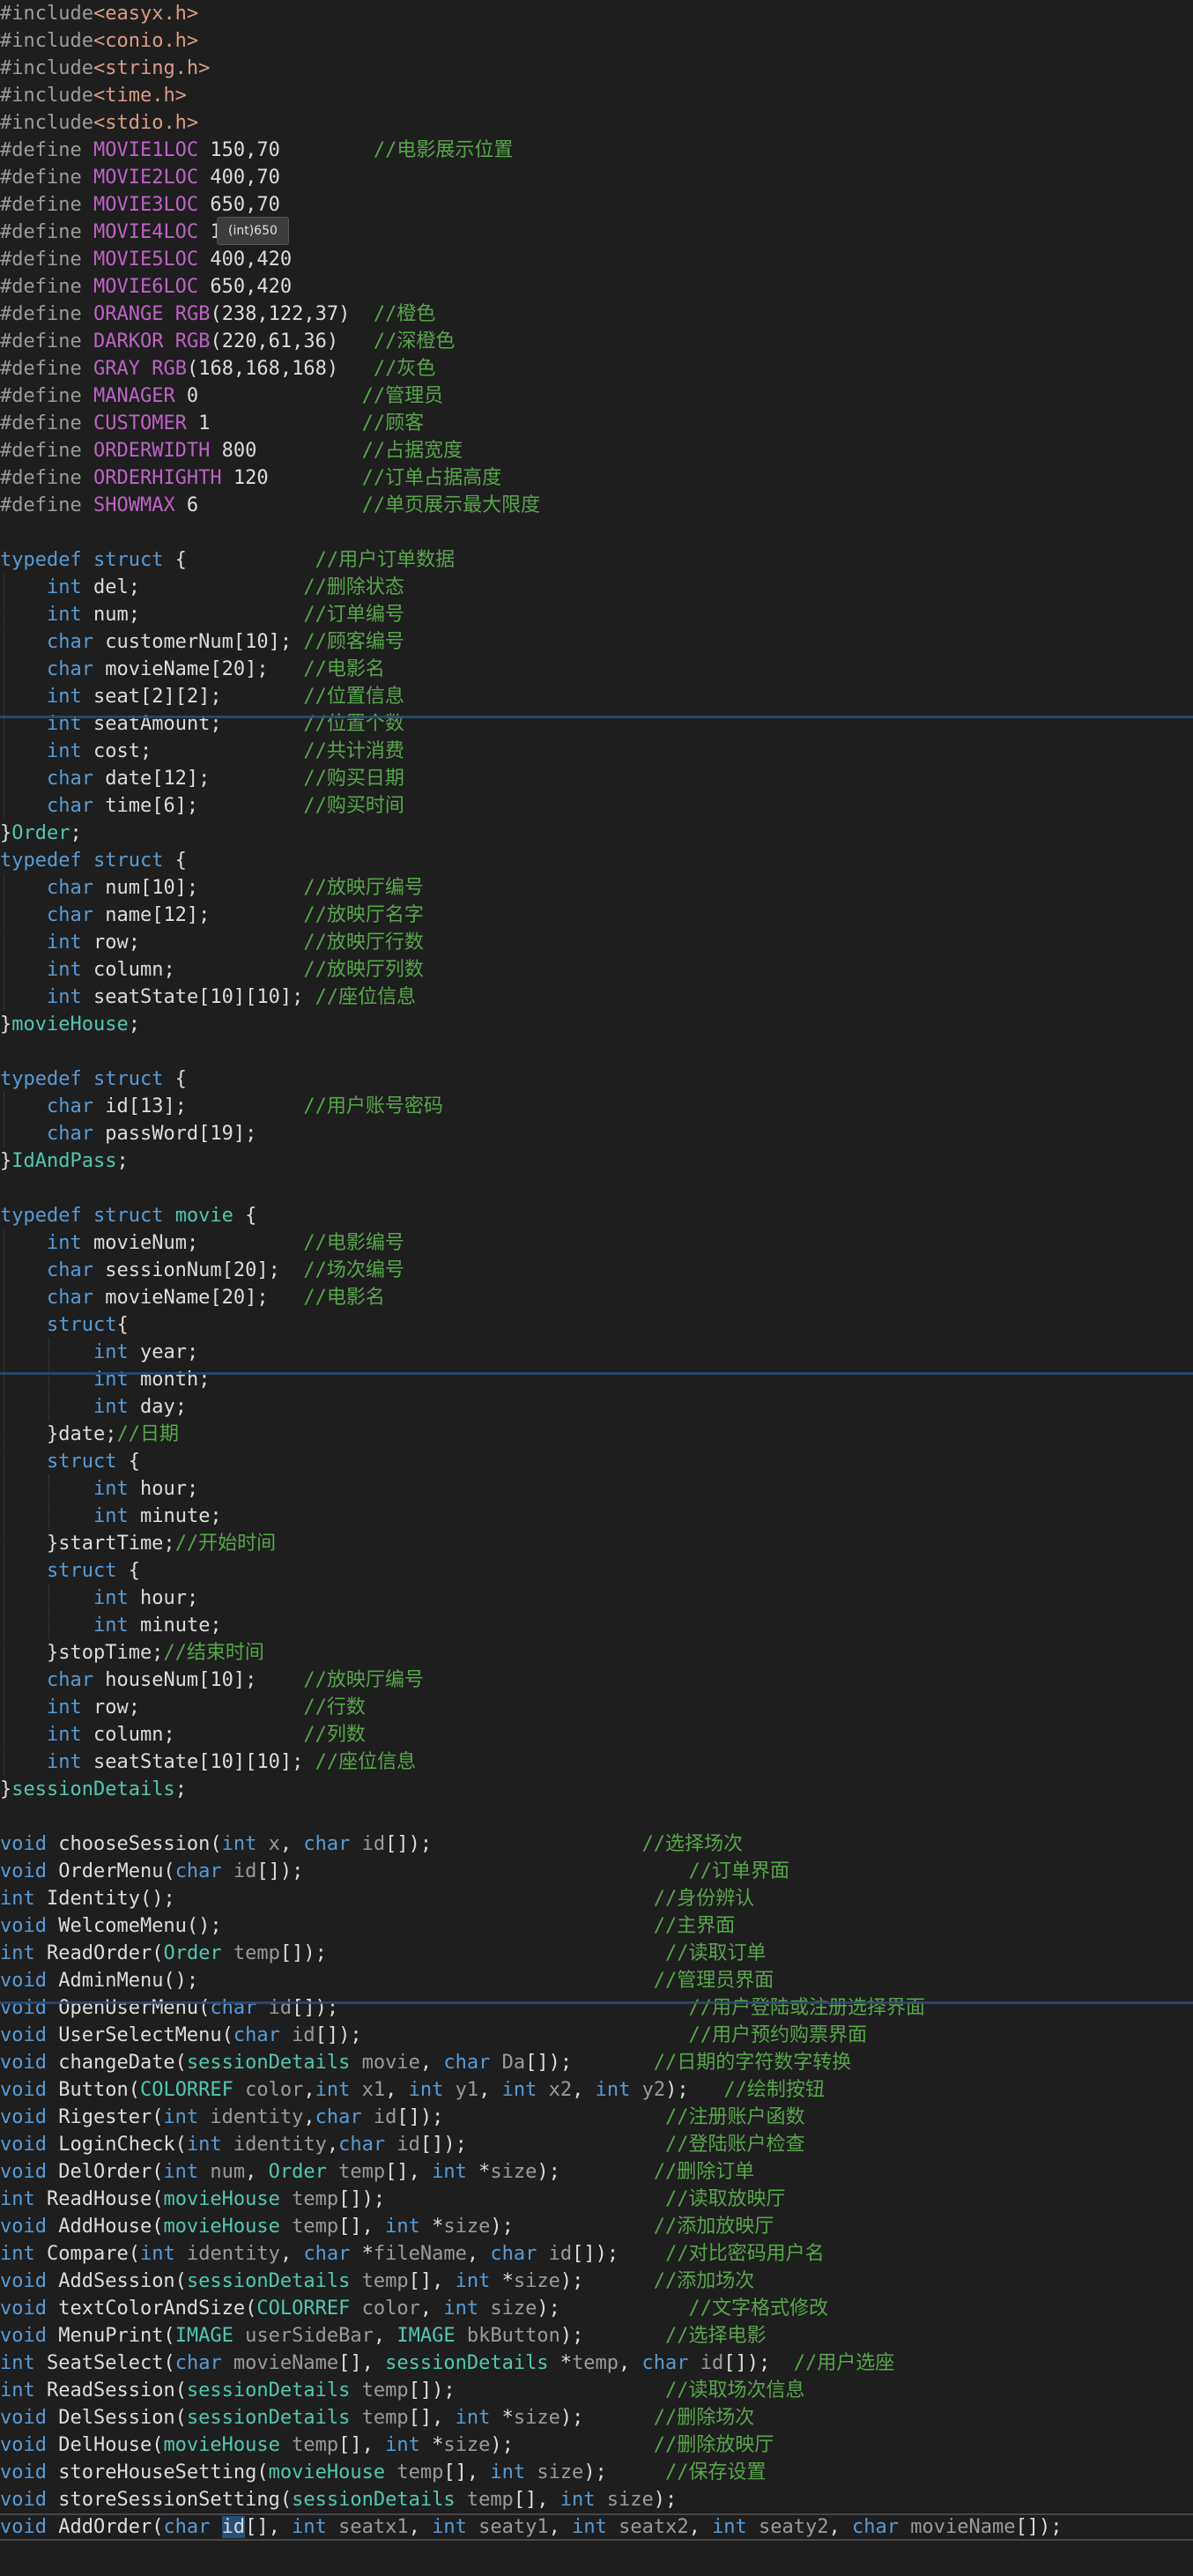  Describe the element at coordinates (596, 177) in the screenshot. I see `code-line: #define MOVIE2LOC 400,70` at that location.